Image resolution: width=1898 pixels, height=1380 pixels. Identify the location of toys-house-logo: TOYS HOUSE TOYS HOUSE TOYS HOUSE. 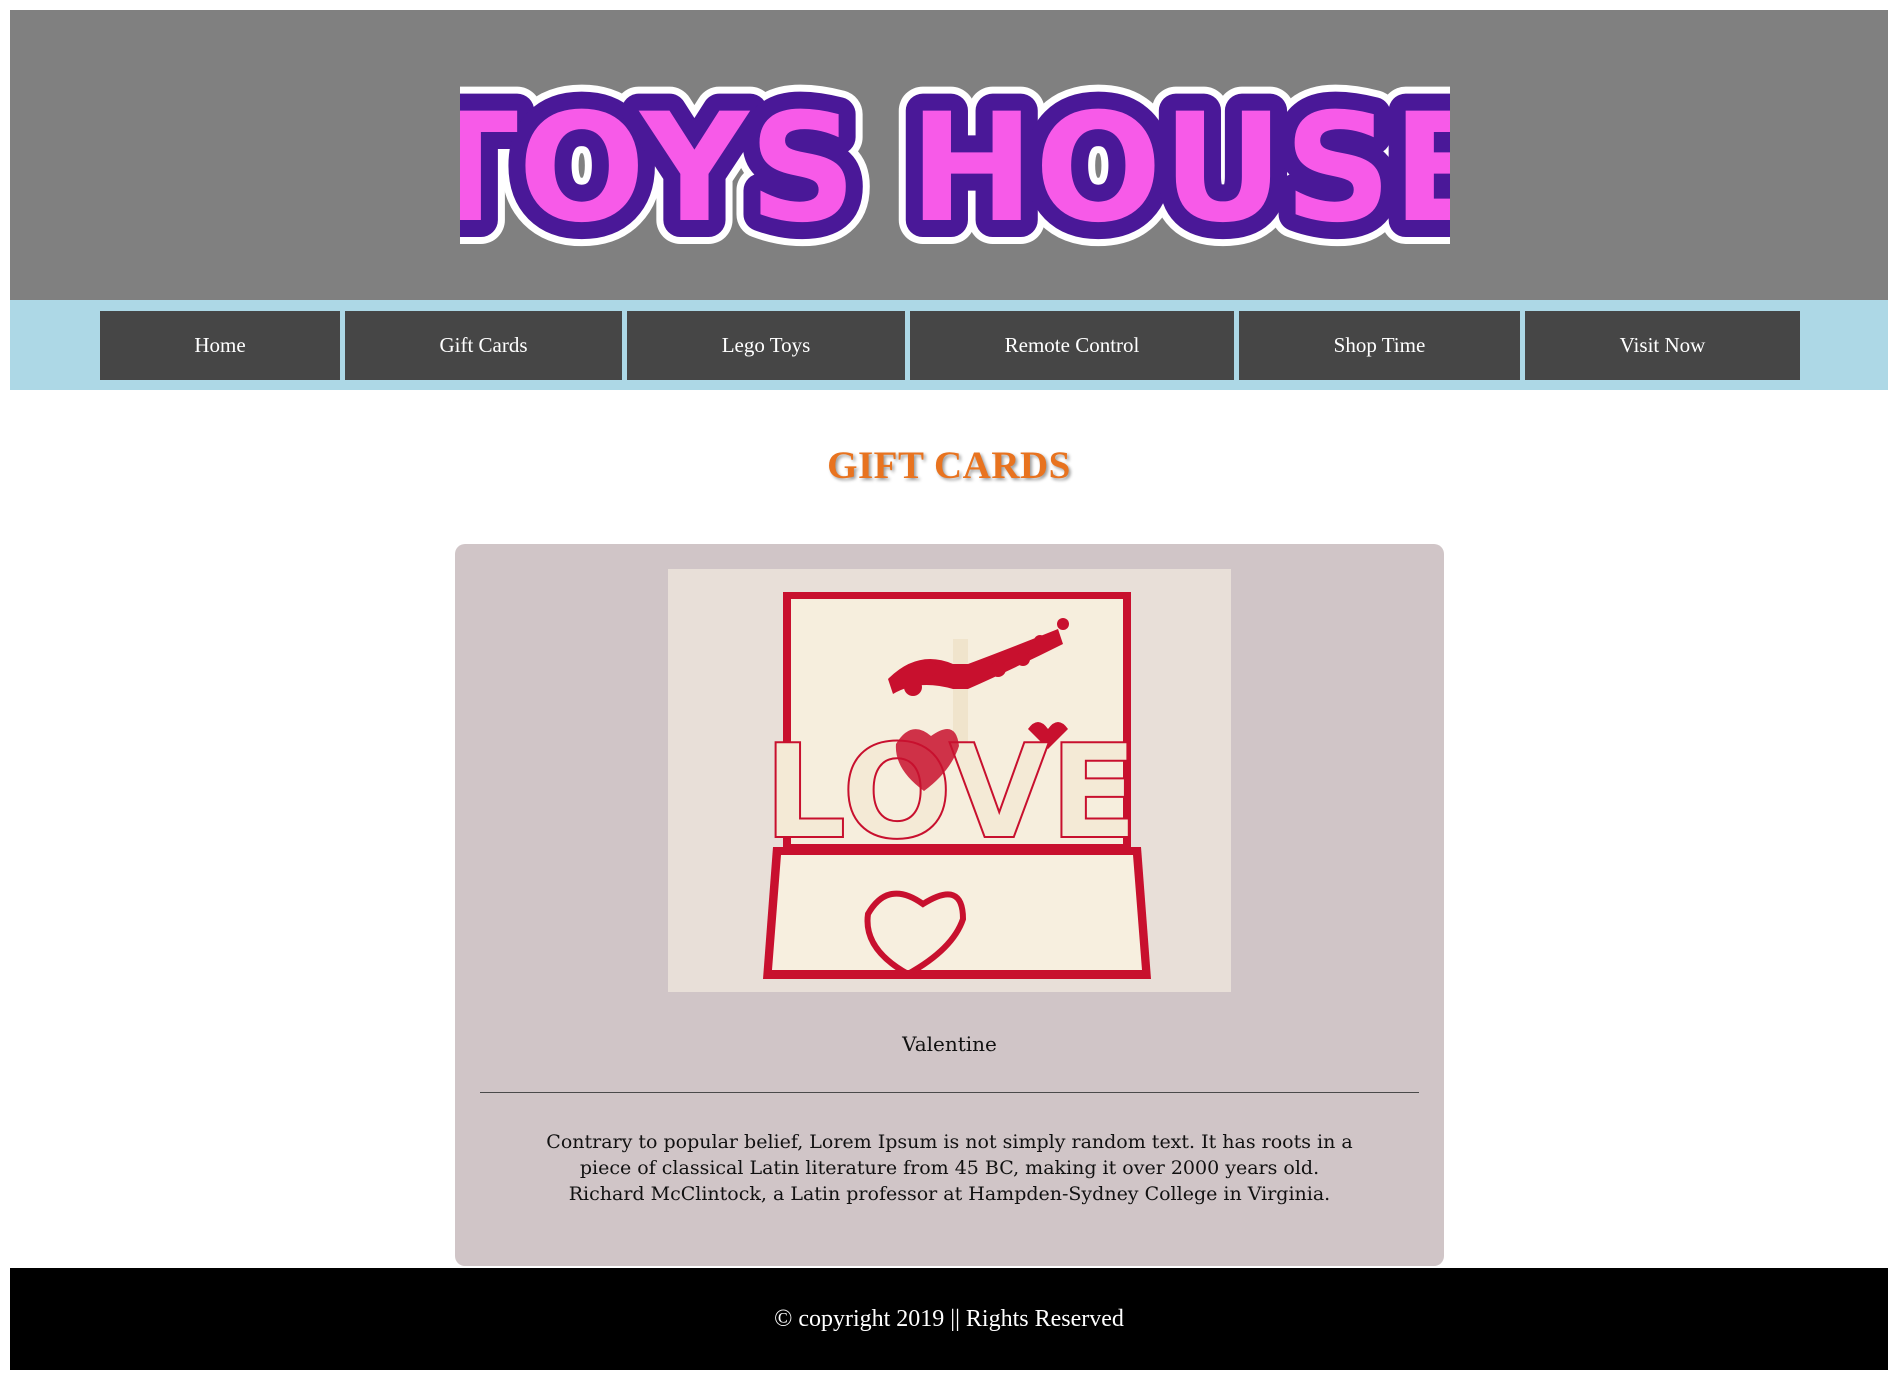
(955, 170).